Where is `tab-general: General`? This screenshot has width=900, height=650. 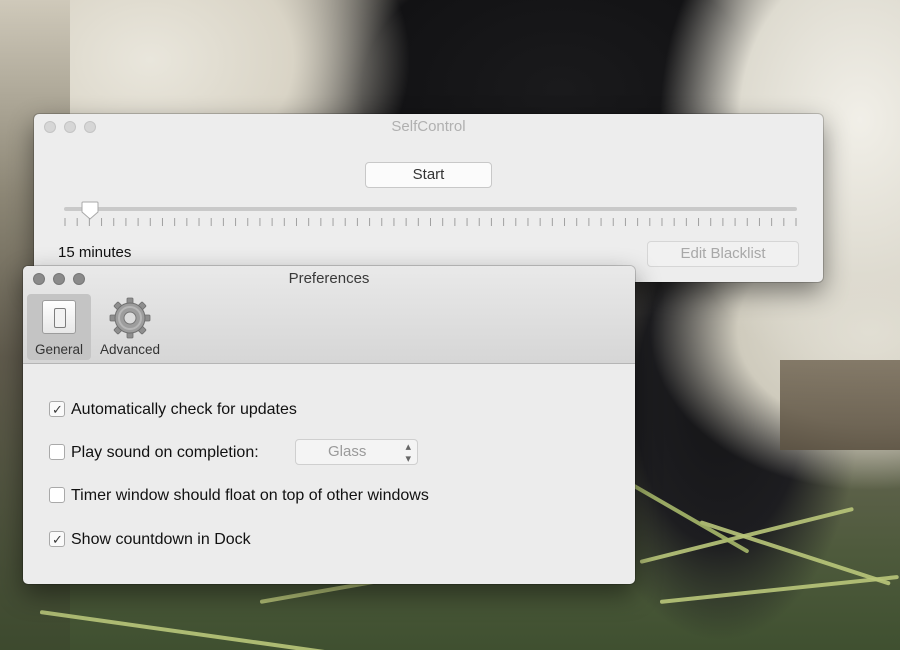
tab-general: General is located at coordinates (59, 327).